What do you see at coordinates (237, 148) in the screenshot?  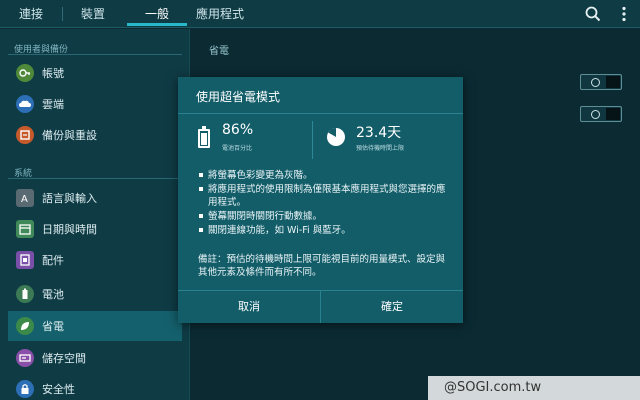 I see `battery-percent-label: 電池百分比` at bounding box center [237, 148].